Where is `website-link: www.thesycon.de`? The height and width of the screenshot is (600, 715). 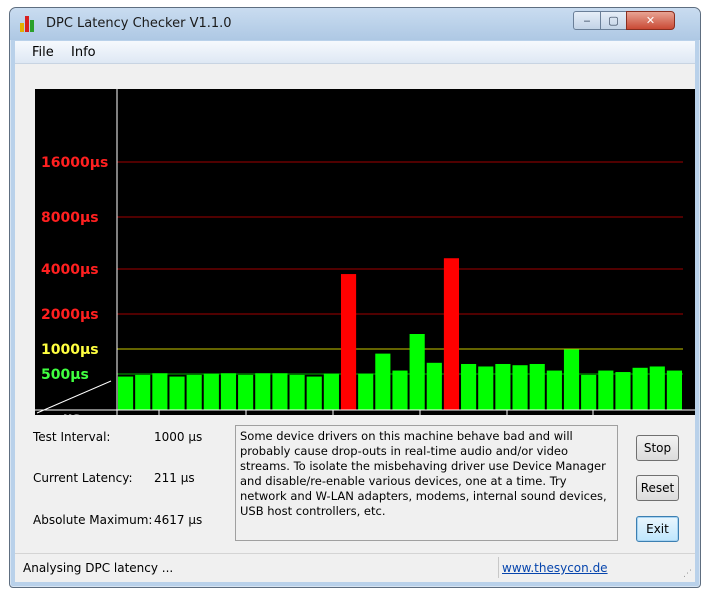
website-link: www.thesycon.de is located at coordinates (555, 568).